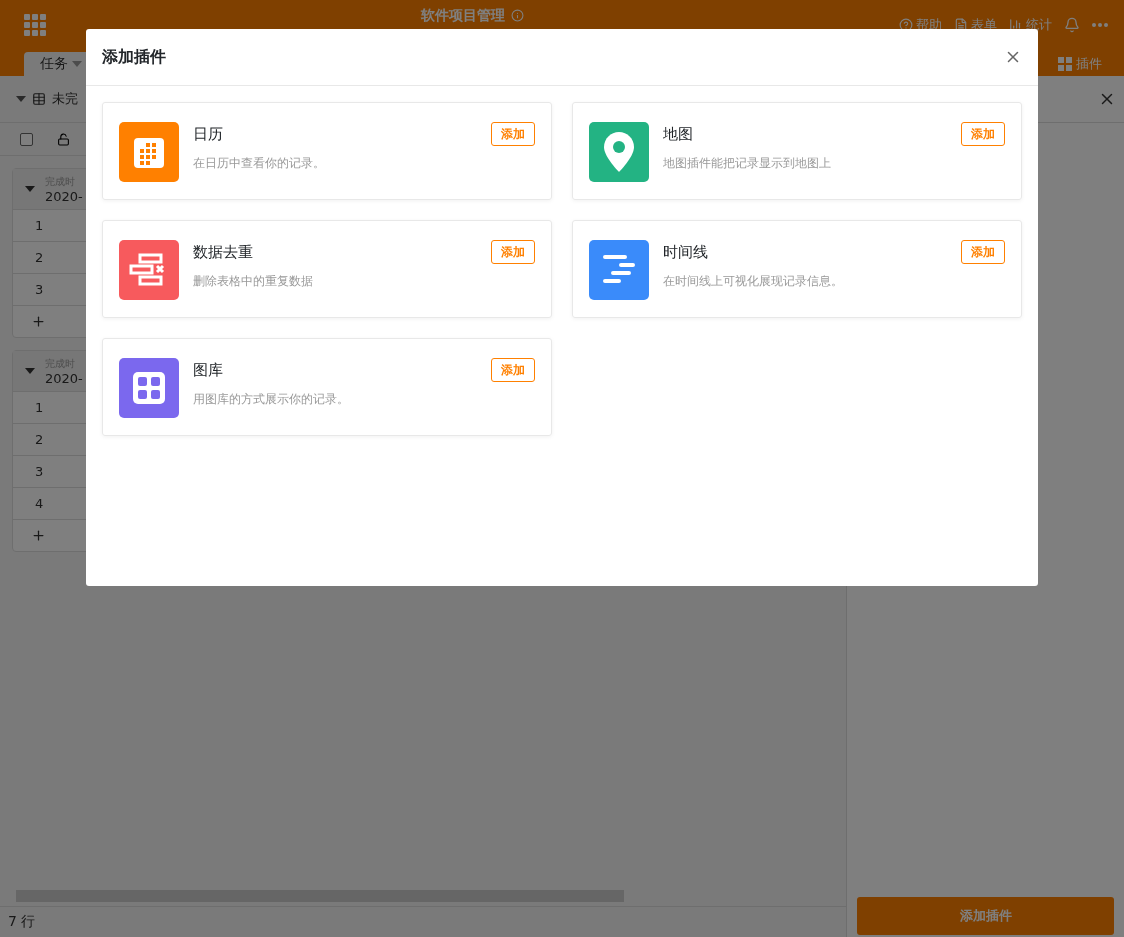 The width and height of the screenshot is (1124, 937). What do you see at coordinates (26, 139) in the screenshot?
I see `select-all-checkbox` at bounding box center [26, 139].